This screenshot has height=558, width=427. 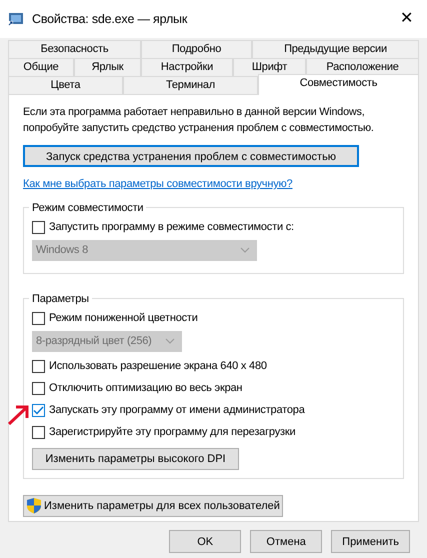 I want to click on checkbox-label: Использовать разрешение экрана 640 x 480, so click(x=158, y=366).